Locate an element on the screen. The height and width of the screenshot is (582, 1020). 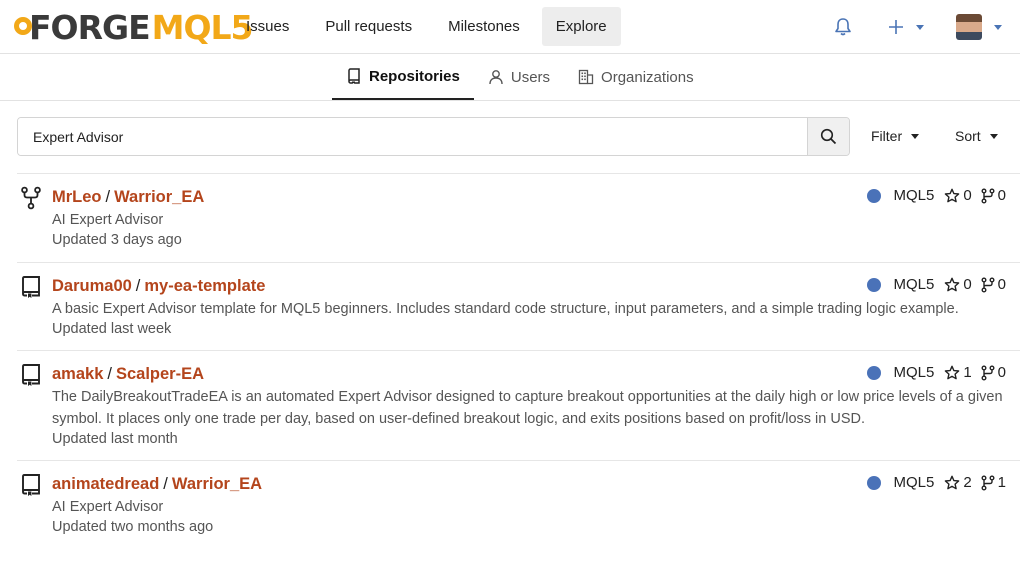
nav-right-controls is located at coordinates (915, 27).